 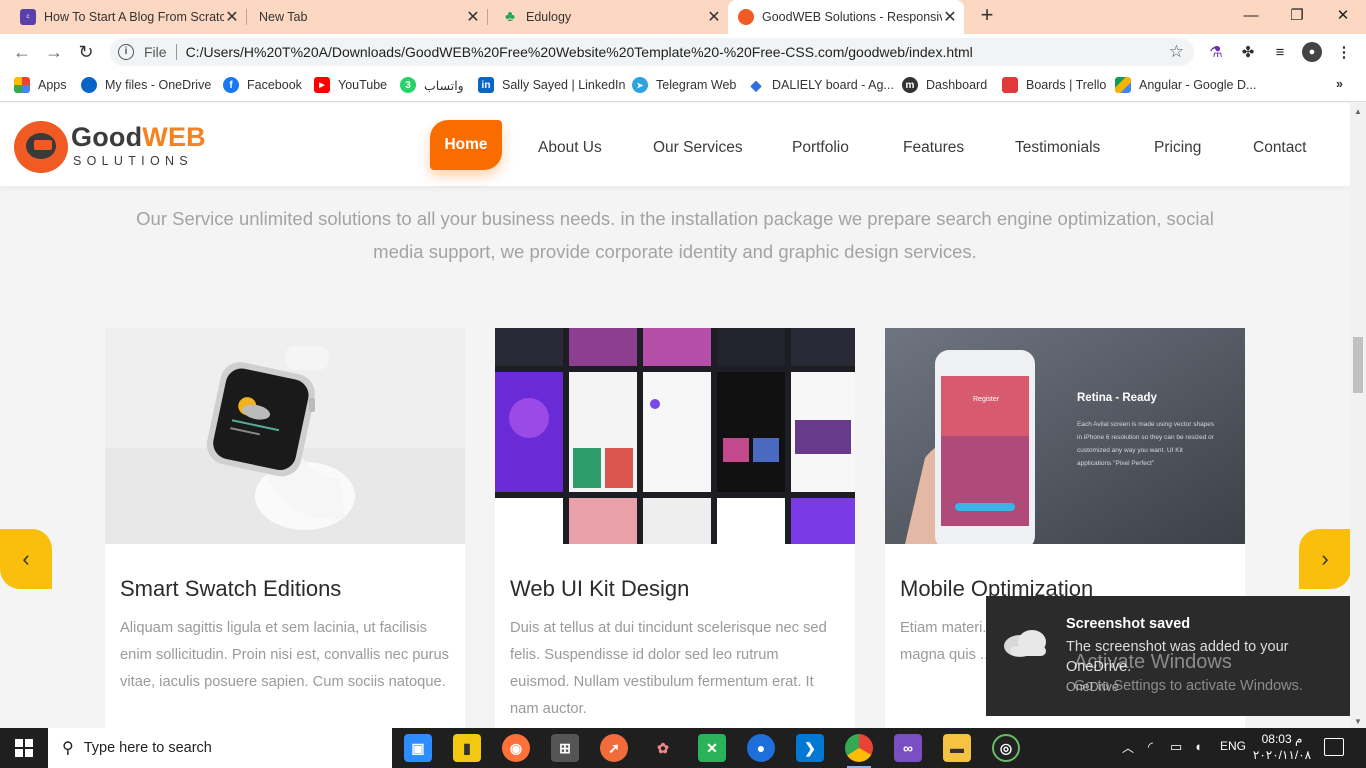 I want to click on maximize-button: ❐, so click(x=1297, y=15).